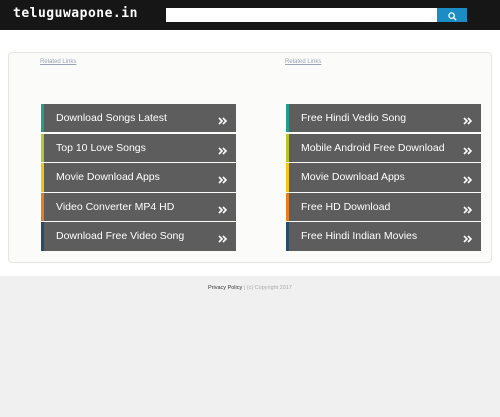 This screenshot has width=500, height=417. What do you see at coordinates (267, 288) in the screenshot?
I see `copyright-text: | (c) Copyright 2017` at bounding box center [267, 288].